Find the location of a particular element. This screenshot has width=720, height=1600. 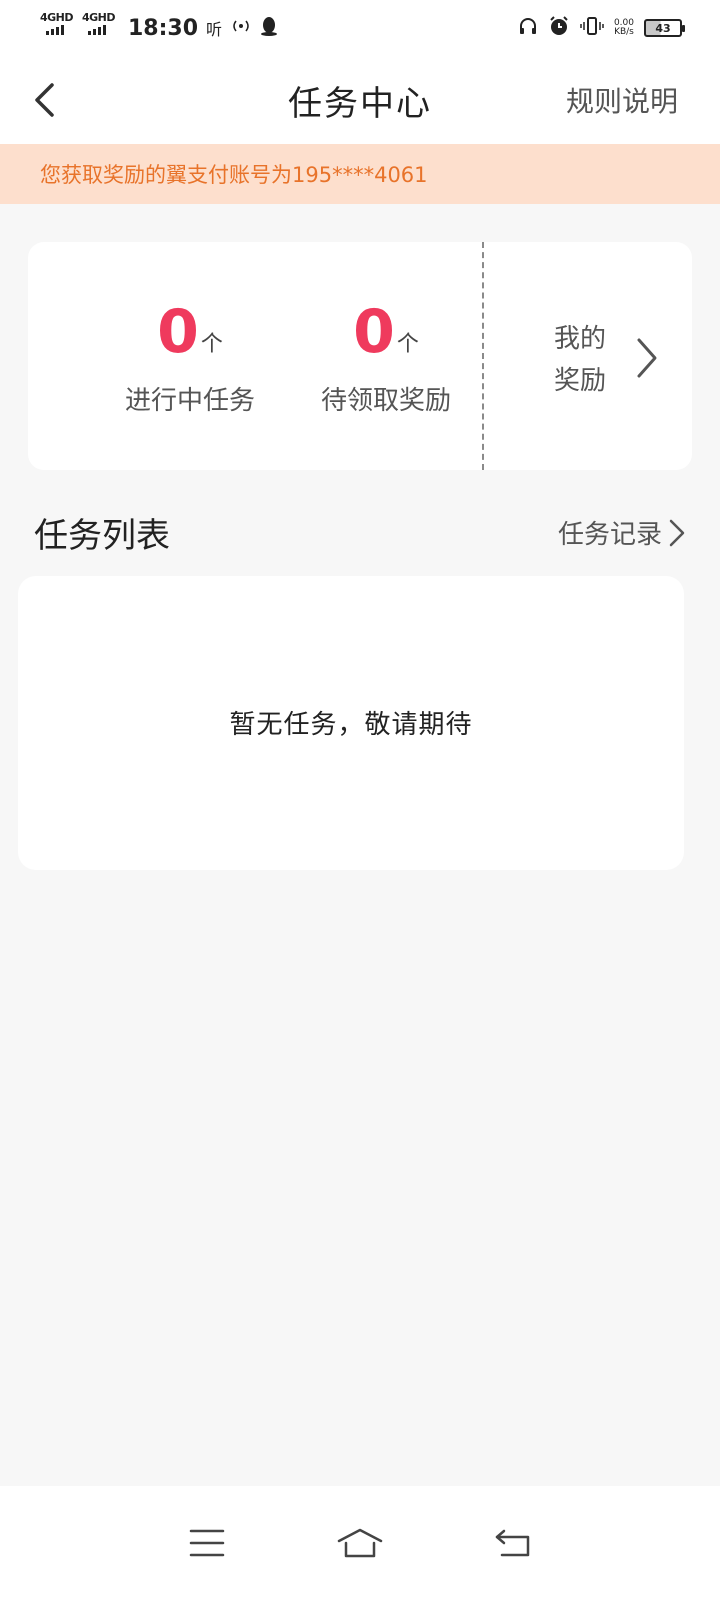

headphones-icon is located at coordinates (528, 28).